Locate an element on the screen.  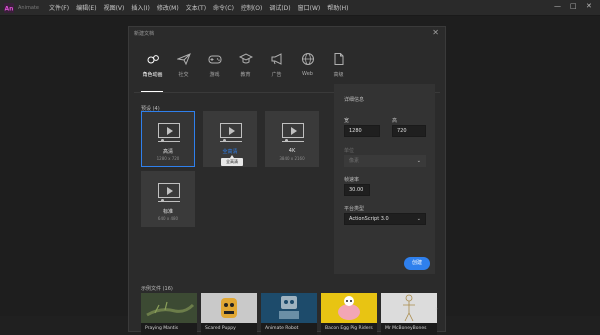
samples-label: 示例文件 (16) is located at coordinates (157, 289).